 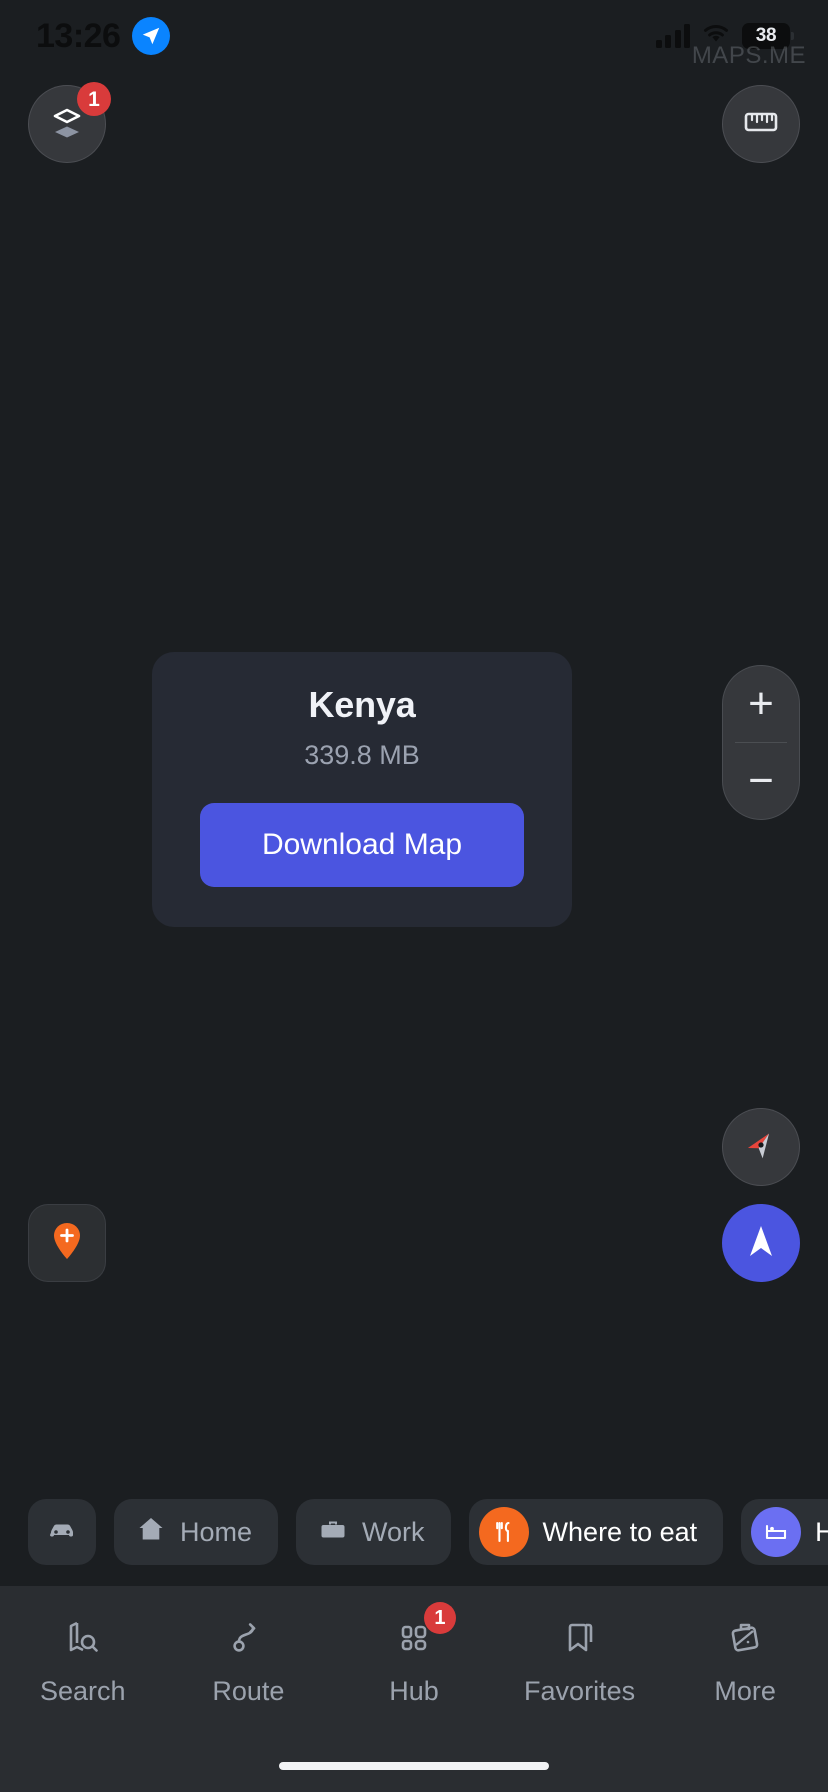 I want to click on tab-search: Search, so click(x=83, y=1702).